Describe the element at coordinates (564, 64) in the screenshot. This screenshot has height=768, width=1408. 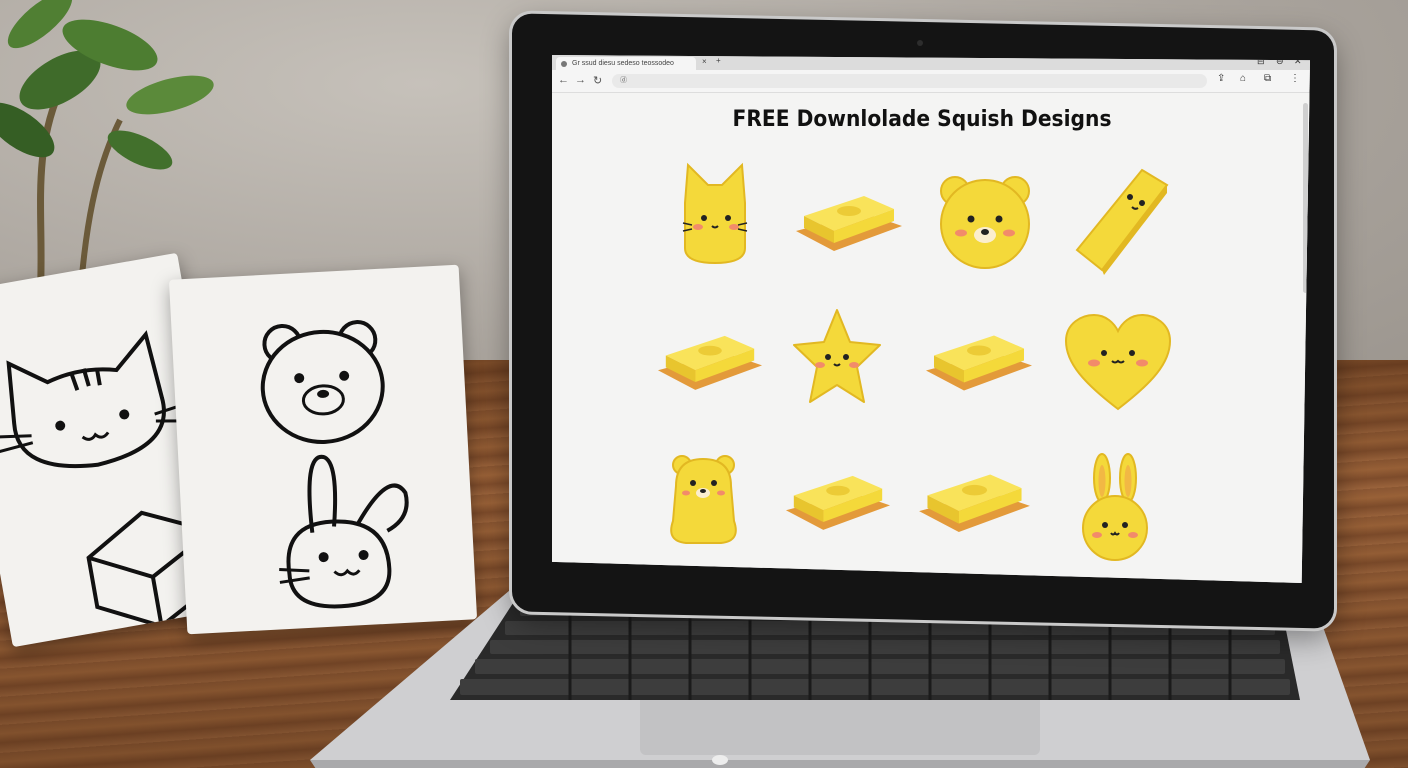
I see `favicon-icon` at that location.